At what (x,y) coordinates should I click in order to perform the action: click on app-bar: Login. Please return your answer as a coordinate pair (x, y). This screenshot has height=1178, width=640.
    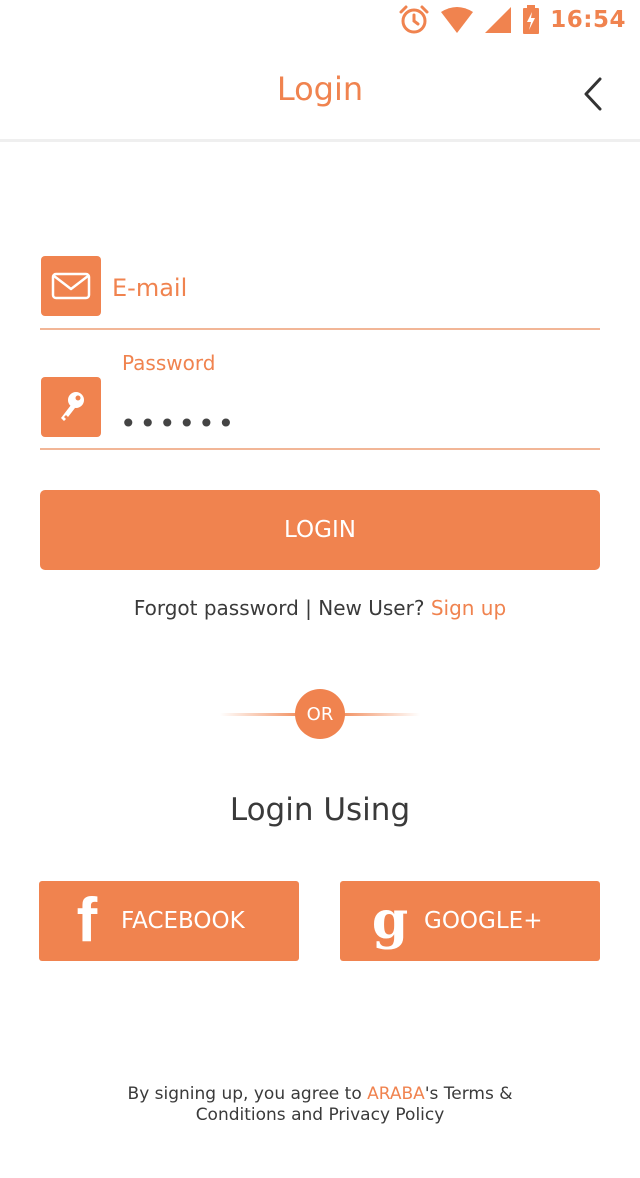
    Looking at the image, I should click on (320, 91).